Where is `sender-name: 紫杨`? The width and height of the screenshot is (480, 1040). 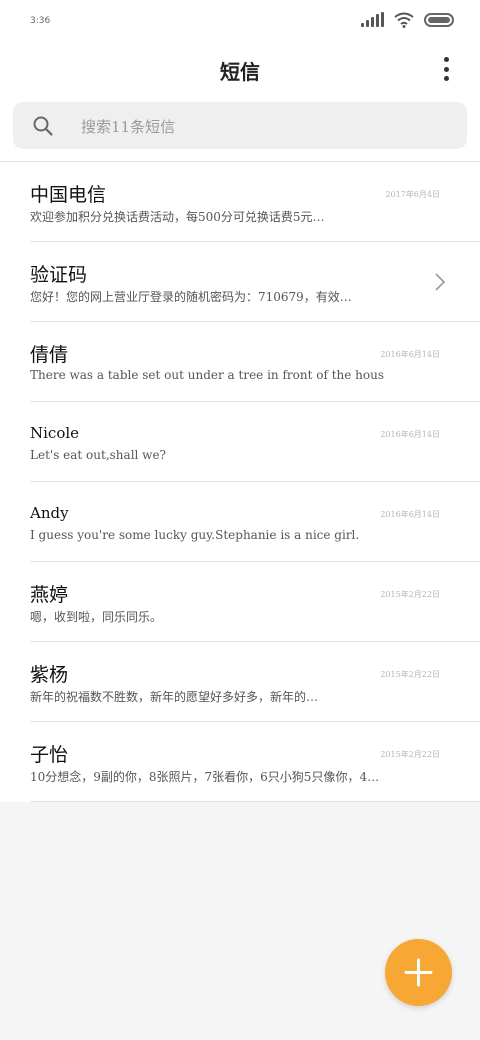 sender-name: 紫杨 is located at coordinates (49, 675).